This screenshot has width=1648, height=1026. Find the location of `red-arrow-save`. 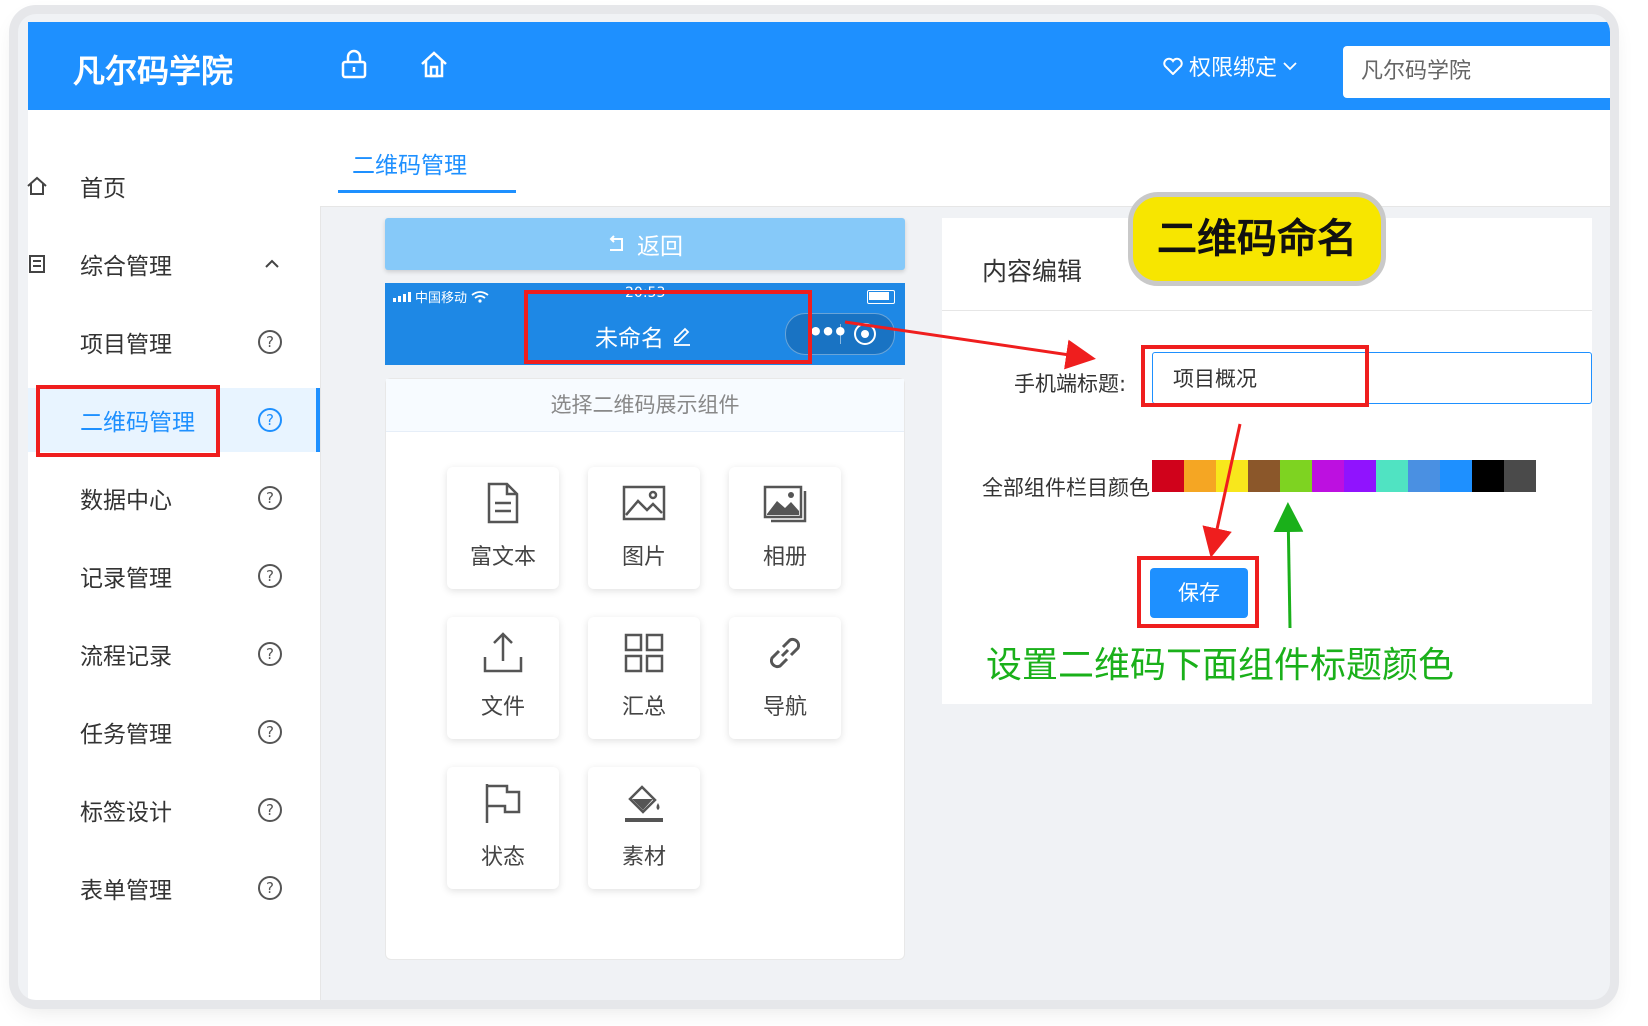

red-arrow-save is located at coordinates (1222, 490).